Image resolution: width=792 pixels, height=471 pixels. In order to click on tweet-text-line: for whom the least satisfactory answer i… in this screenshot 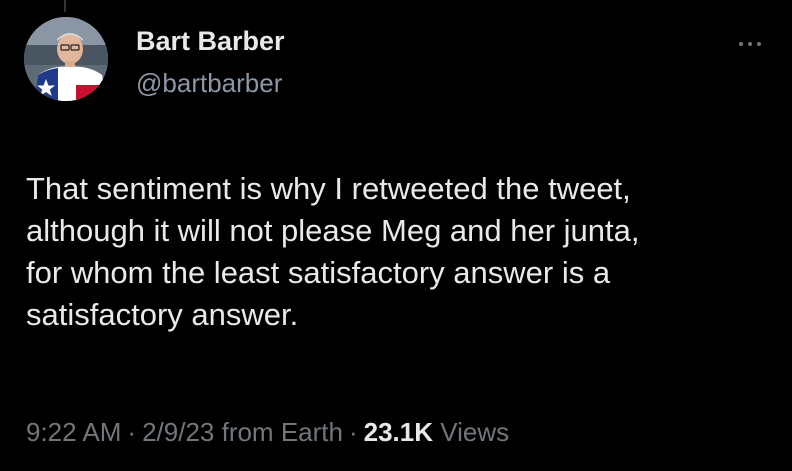, I will do `click(318, 272)`.